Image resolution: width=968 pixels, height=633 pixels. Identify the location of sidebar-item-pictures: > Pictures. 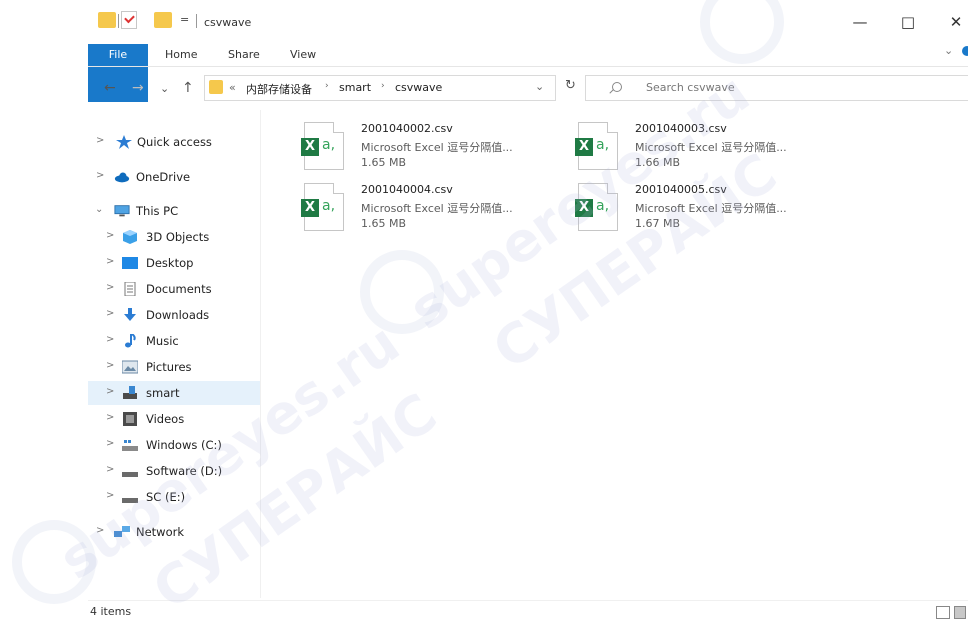
(174, 367).